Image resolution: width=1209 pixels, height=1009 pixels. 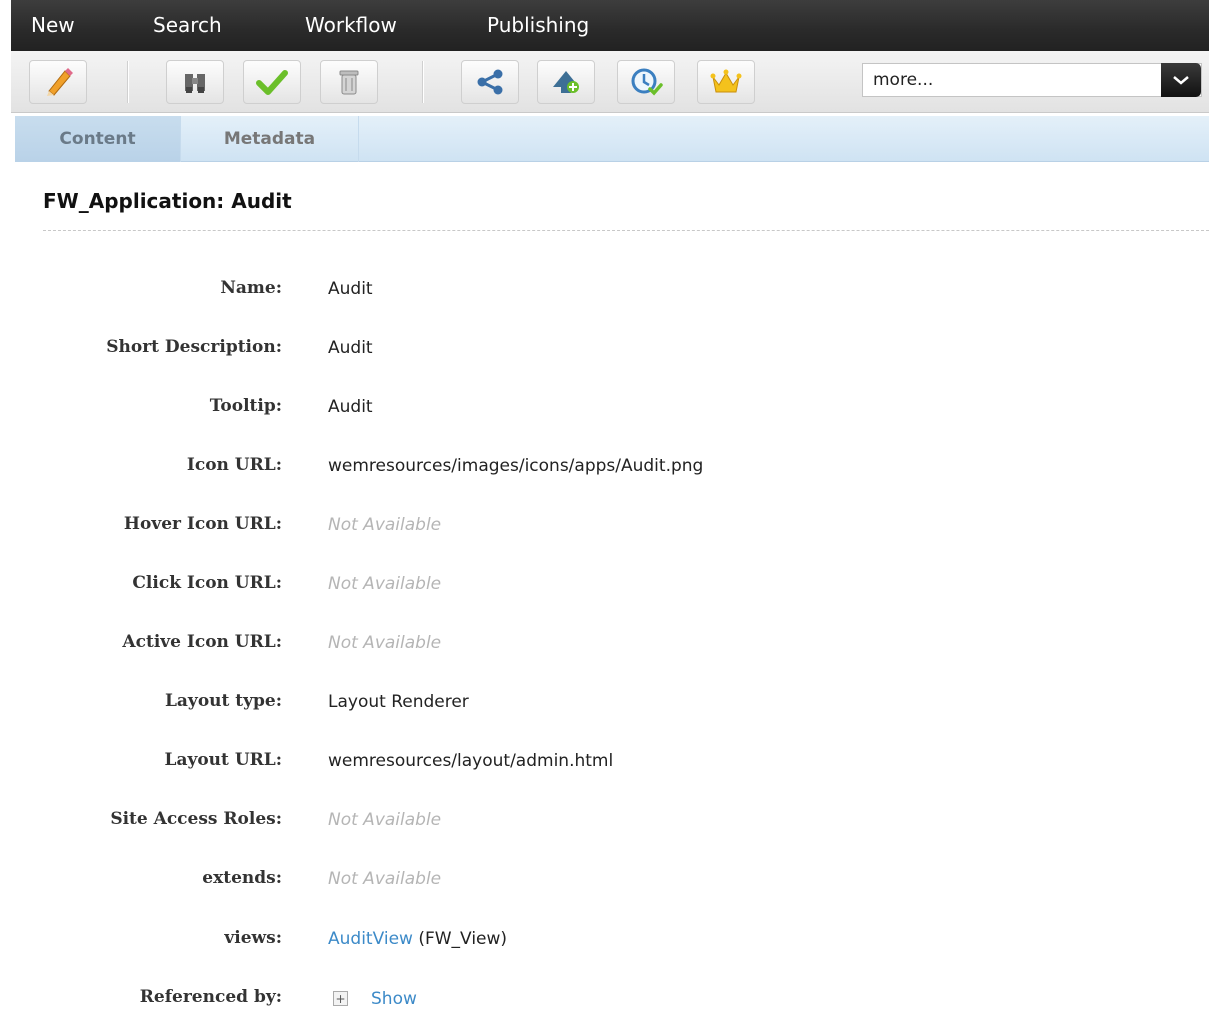 I want to click on field-label: Click Icon URL:, so click(x=207, y=583).